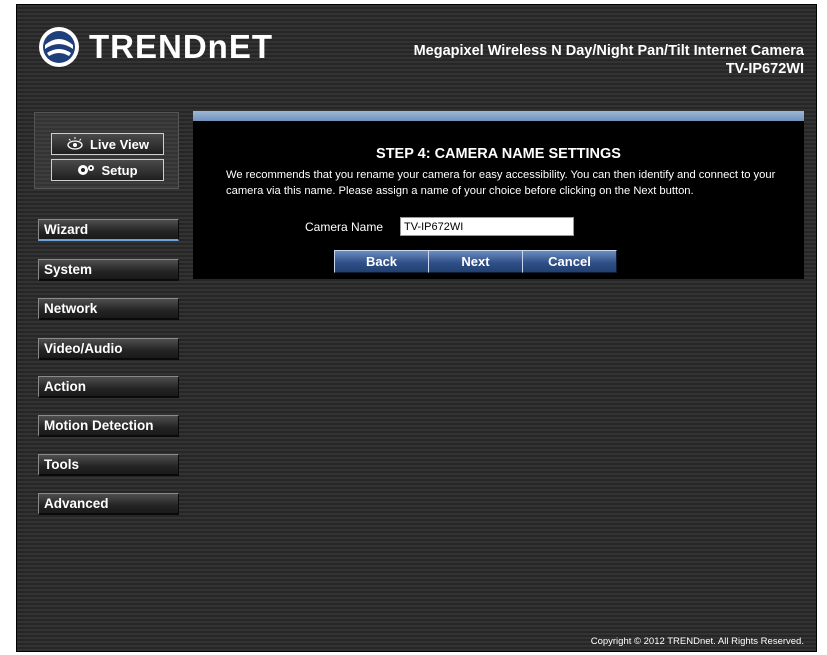 This screenshot has height=655, width=827. I want to click on menu-item-advanced: Advanced, so click(108, 504).